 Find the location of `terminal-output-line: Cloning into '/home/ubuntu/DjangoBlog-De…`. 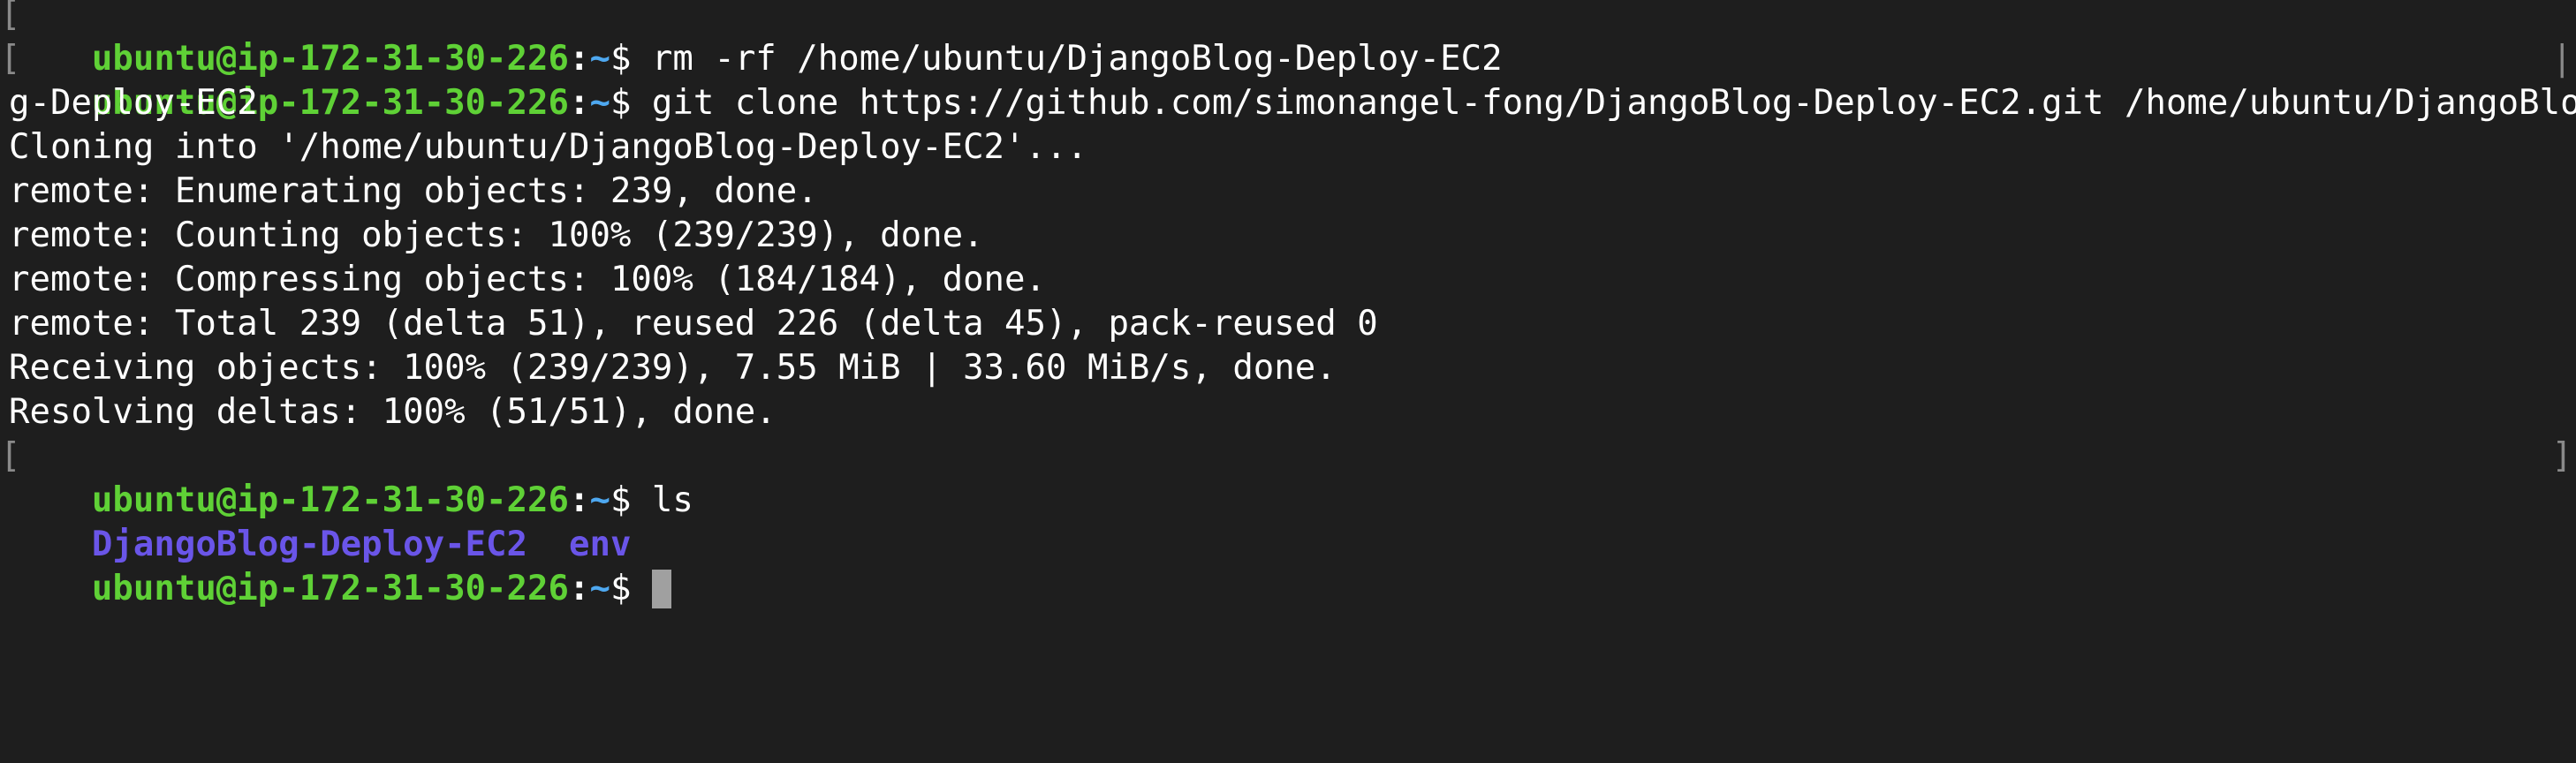

terminal-output-line: Cloning into '/home/ubuntu/DjangoBlog-De… is located at coordinates (548, 147).